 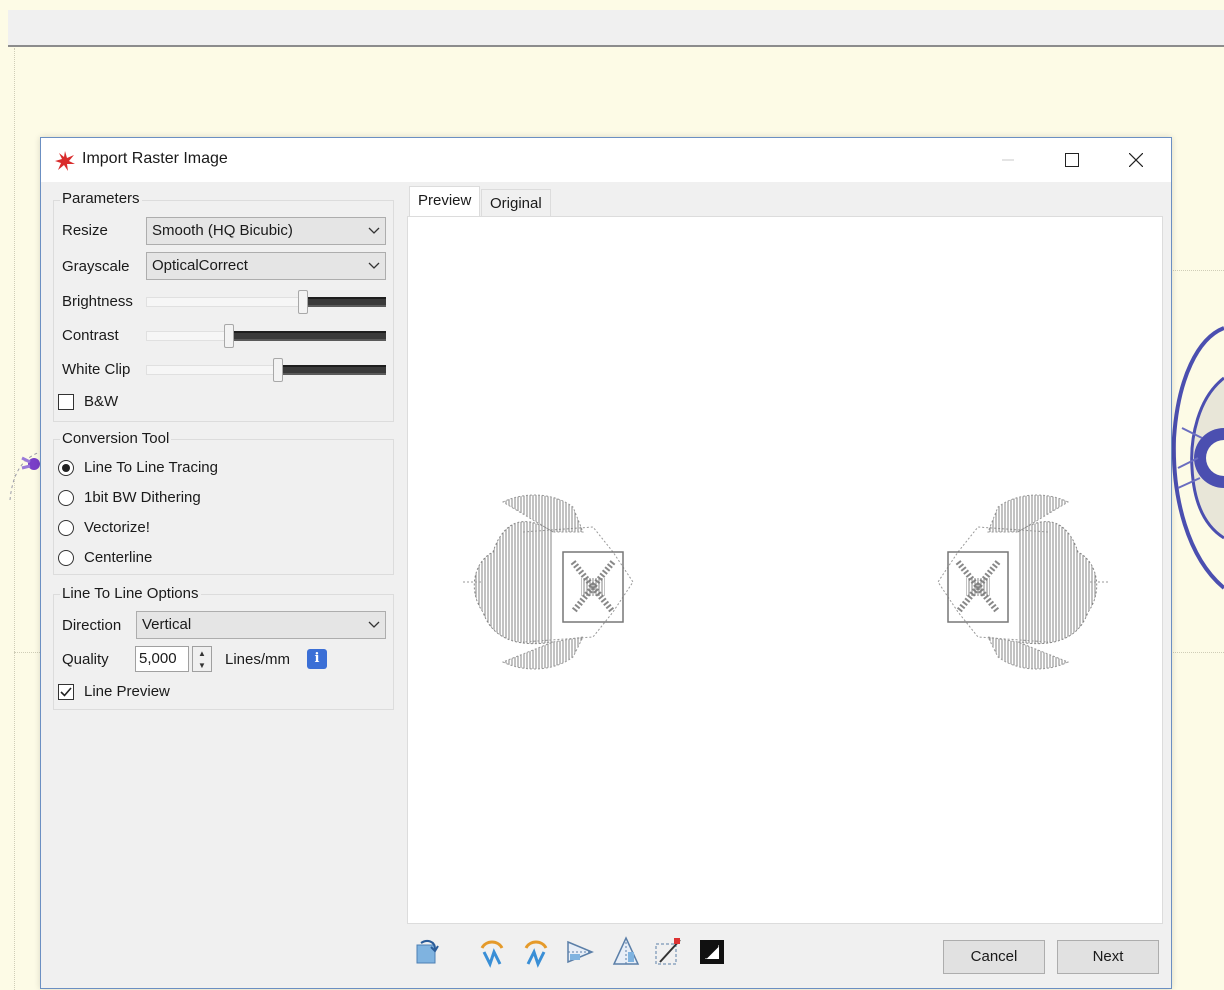 I want to click on background-design-left, so click(x=25, y=476).